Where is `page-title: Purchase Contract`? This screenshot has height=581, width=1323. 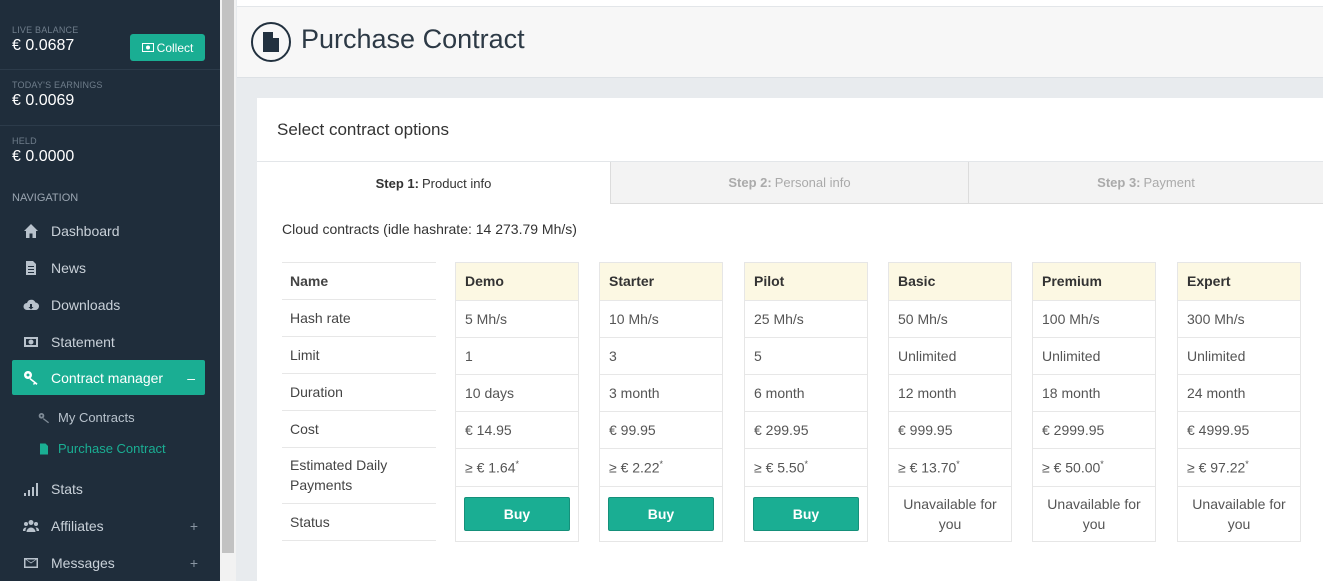 page-title: Purchase Contract is located at coordinates (413, 39).